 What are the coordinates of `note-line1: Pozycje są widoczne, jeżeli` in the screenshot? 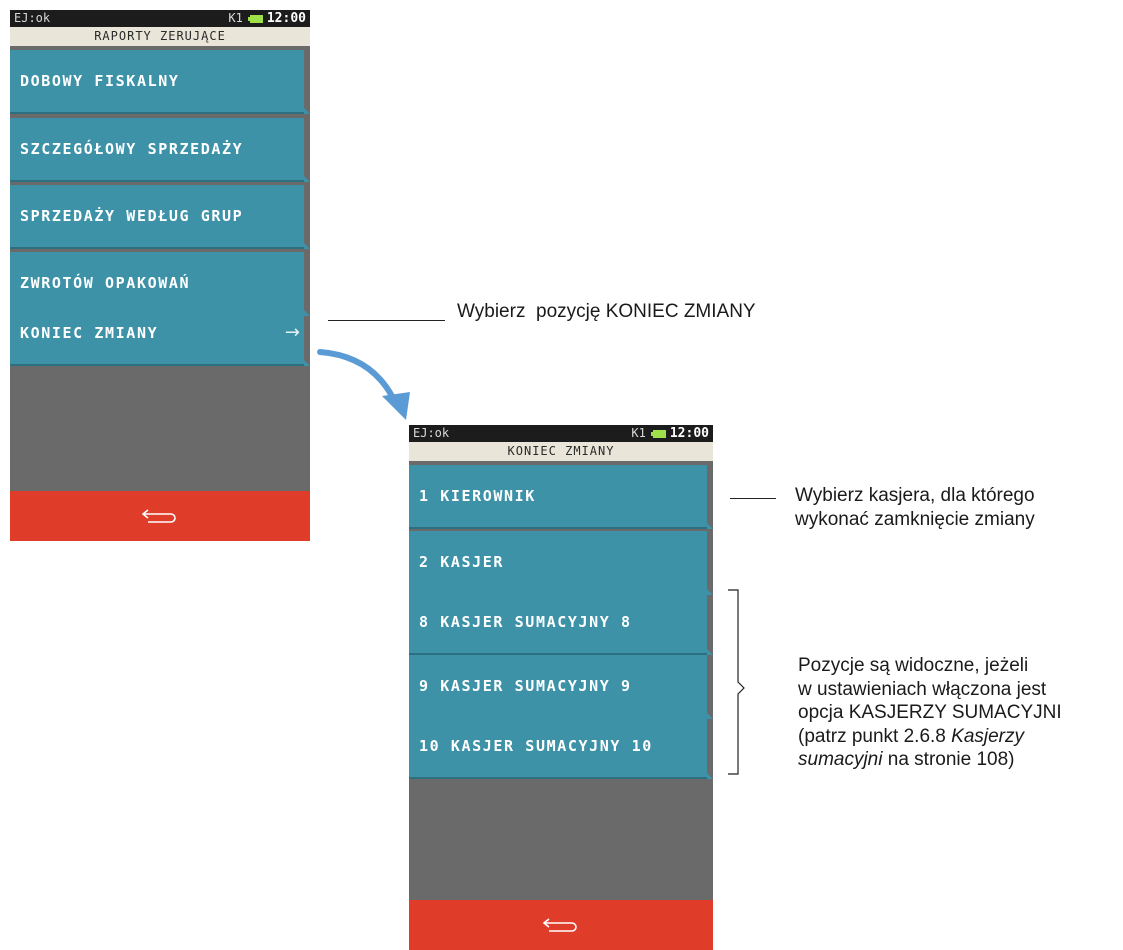 It's located at (913, 665).